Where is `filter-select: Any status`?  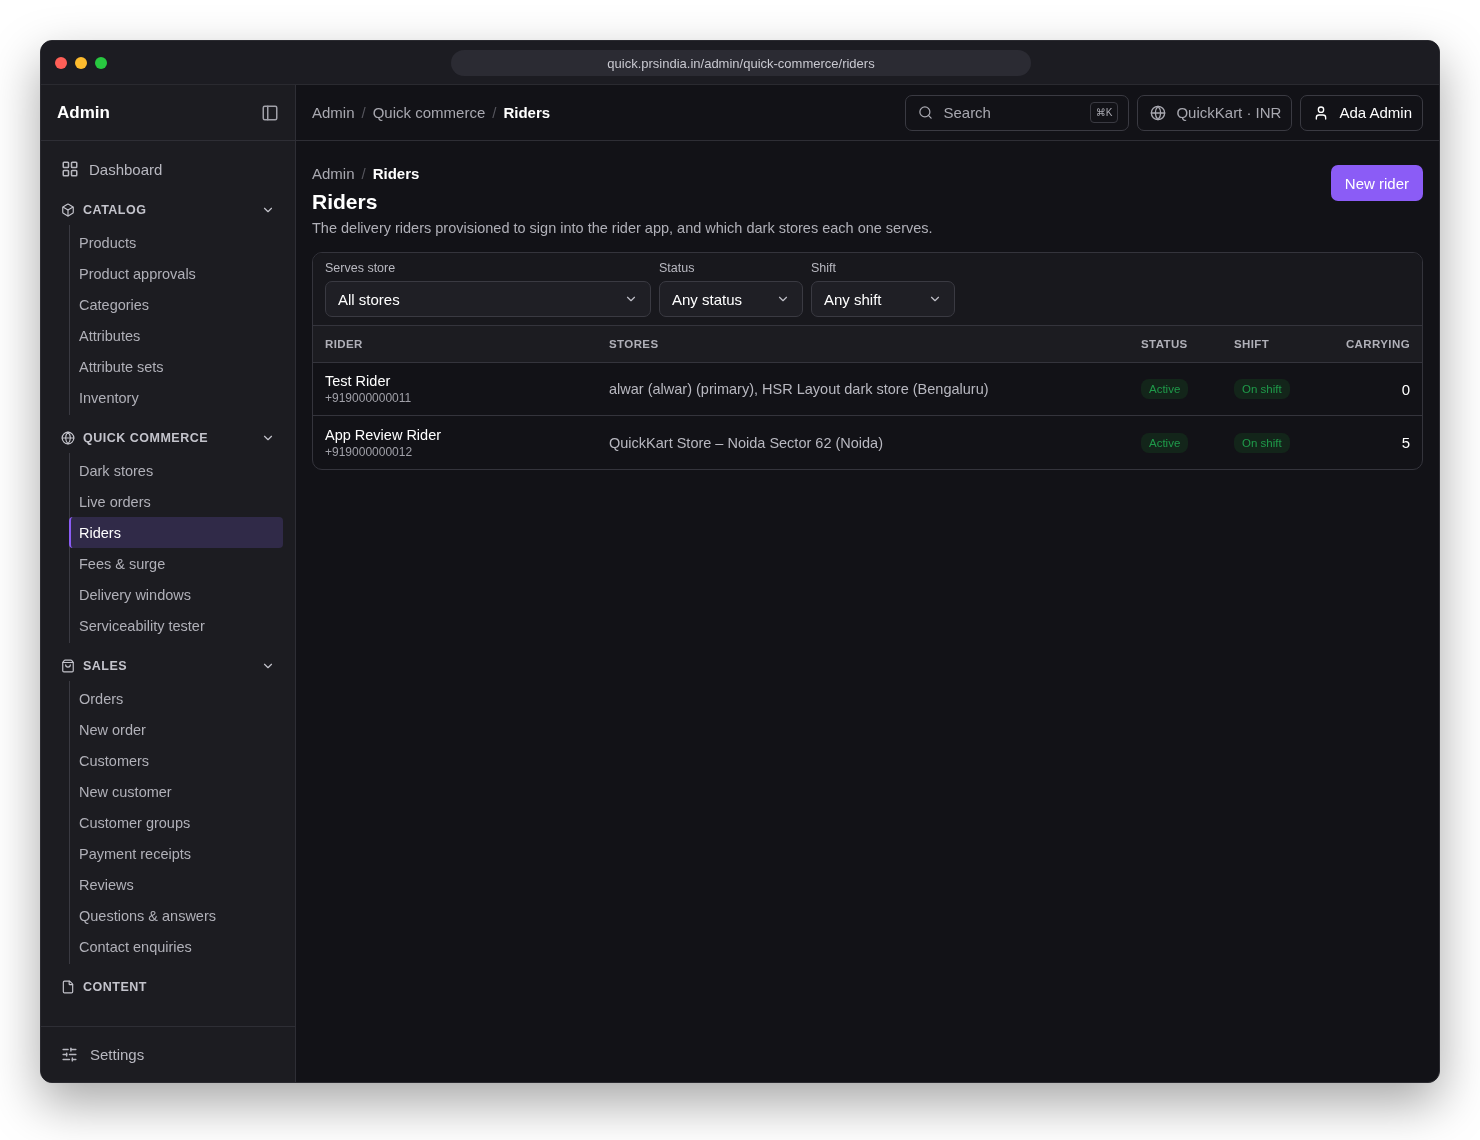 filter-select: Any status is located at coordinates (731, 299).